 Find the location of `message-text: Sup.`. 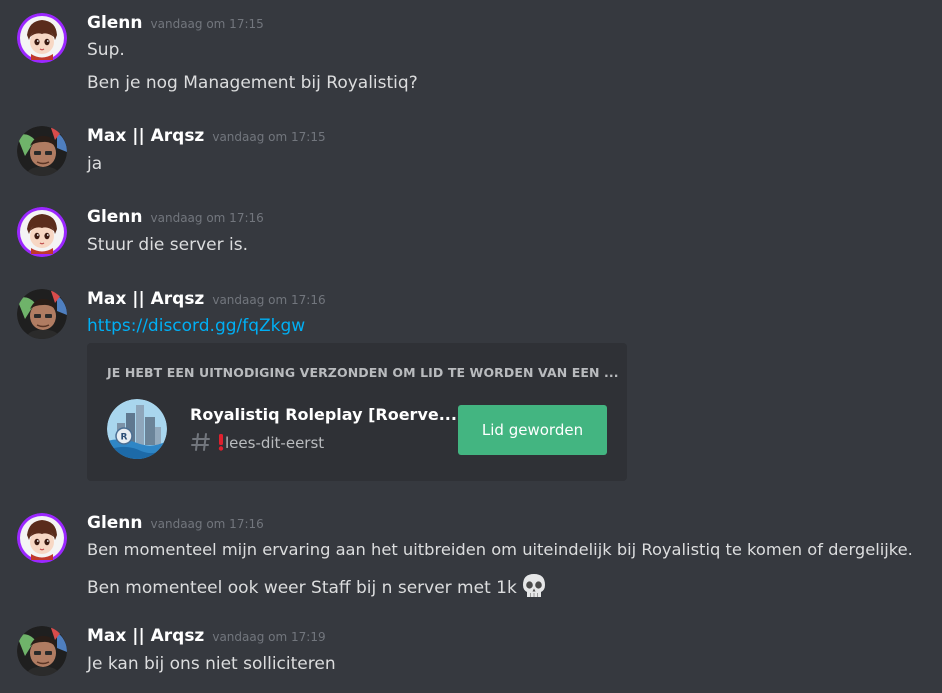

message-text: Sup. is located at coordinates (106, 50).